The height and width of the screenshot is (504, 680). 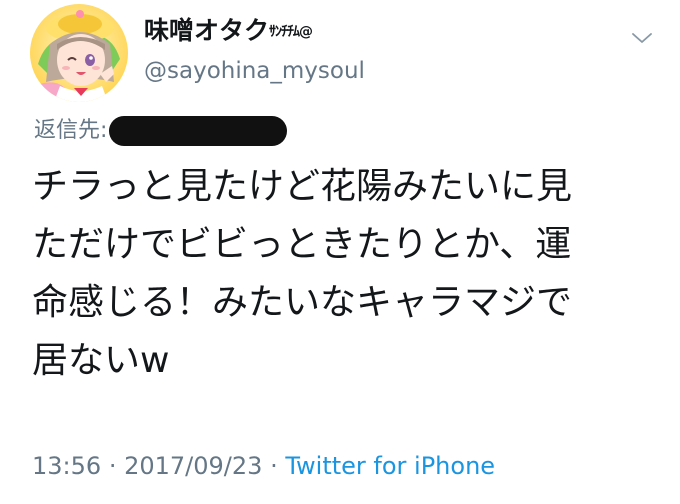 I want to click on tweet-text-line: 命感じる！みたいなキャラマジで, so click(x=302, y=302).